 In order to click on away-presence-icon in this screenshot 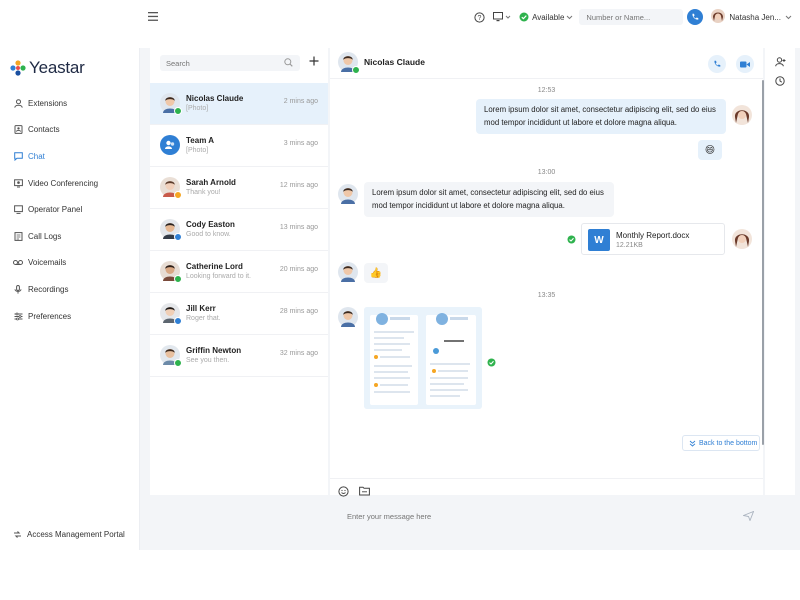, I will do `click(178, 195)`.